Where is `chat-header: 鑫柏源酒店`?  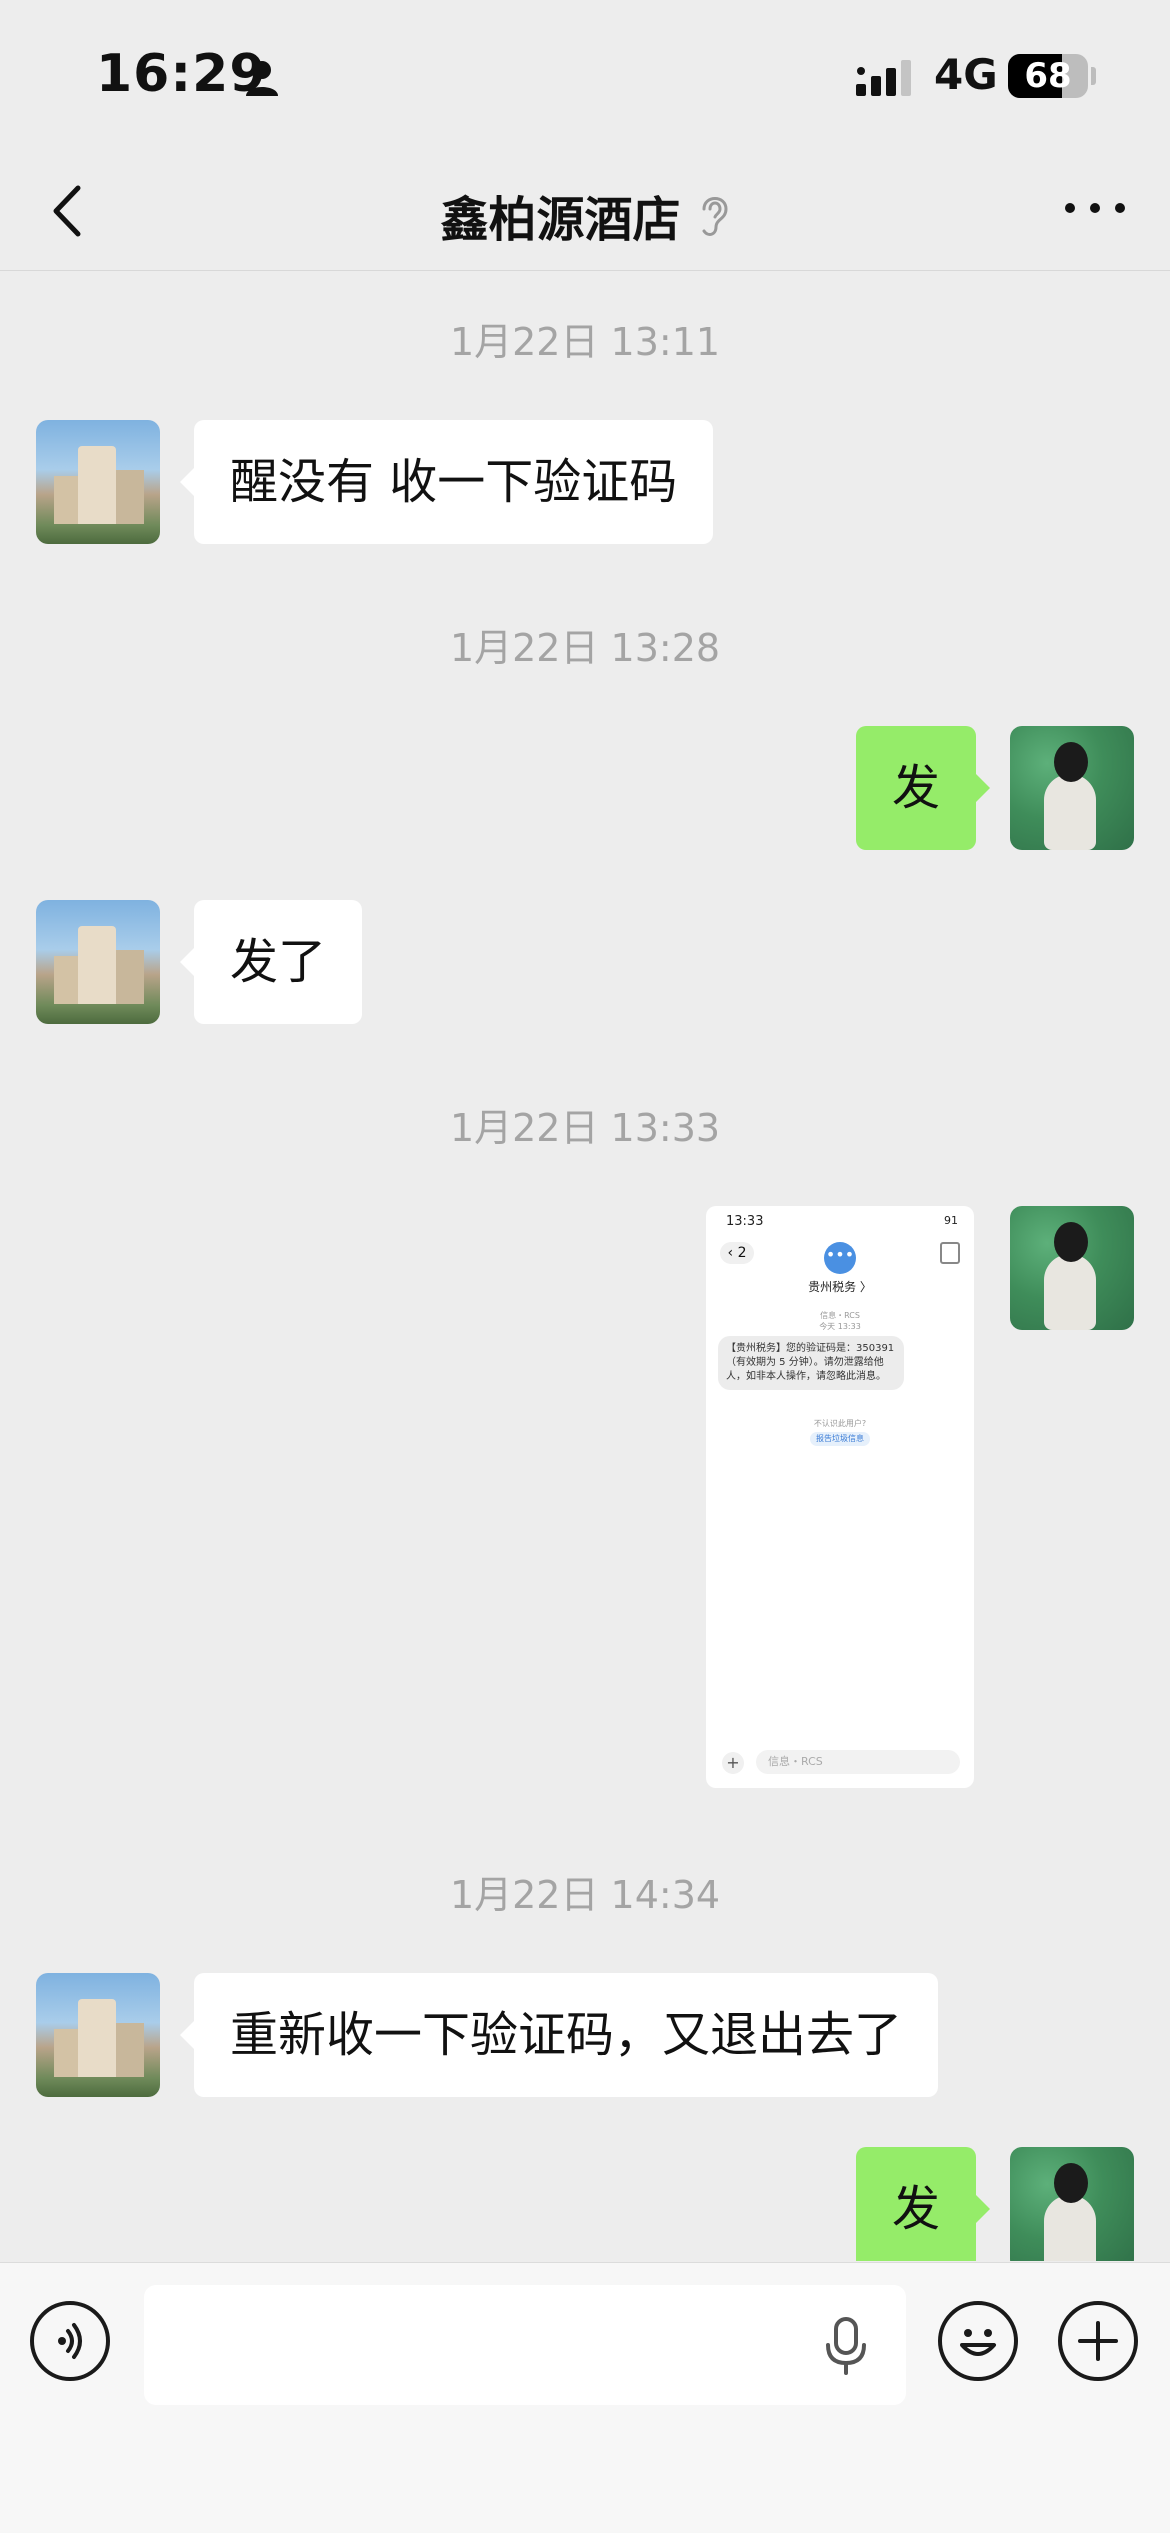
chat-header: 鑫柏源酒店 is located at coordinates (585, 210).